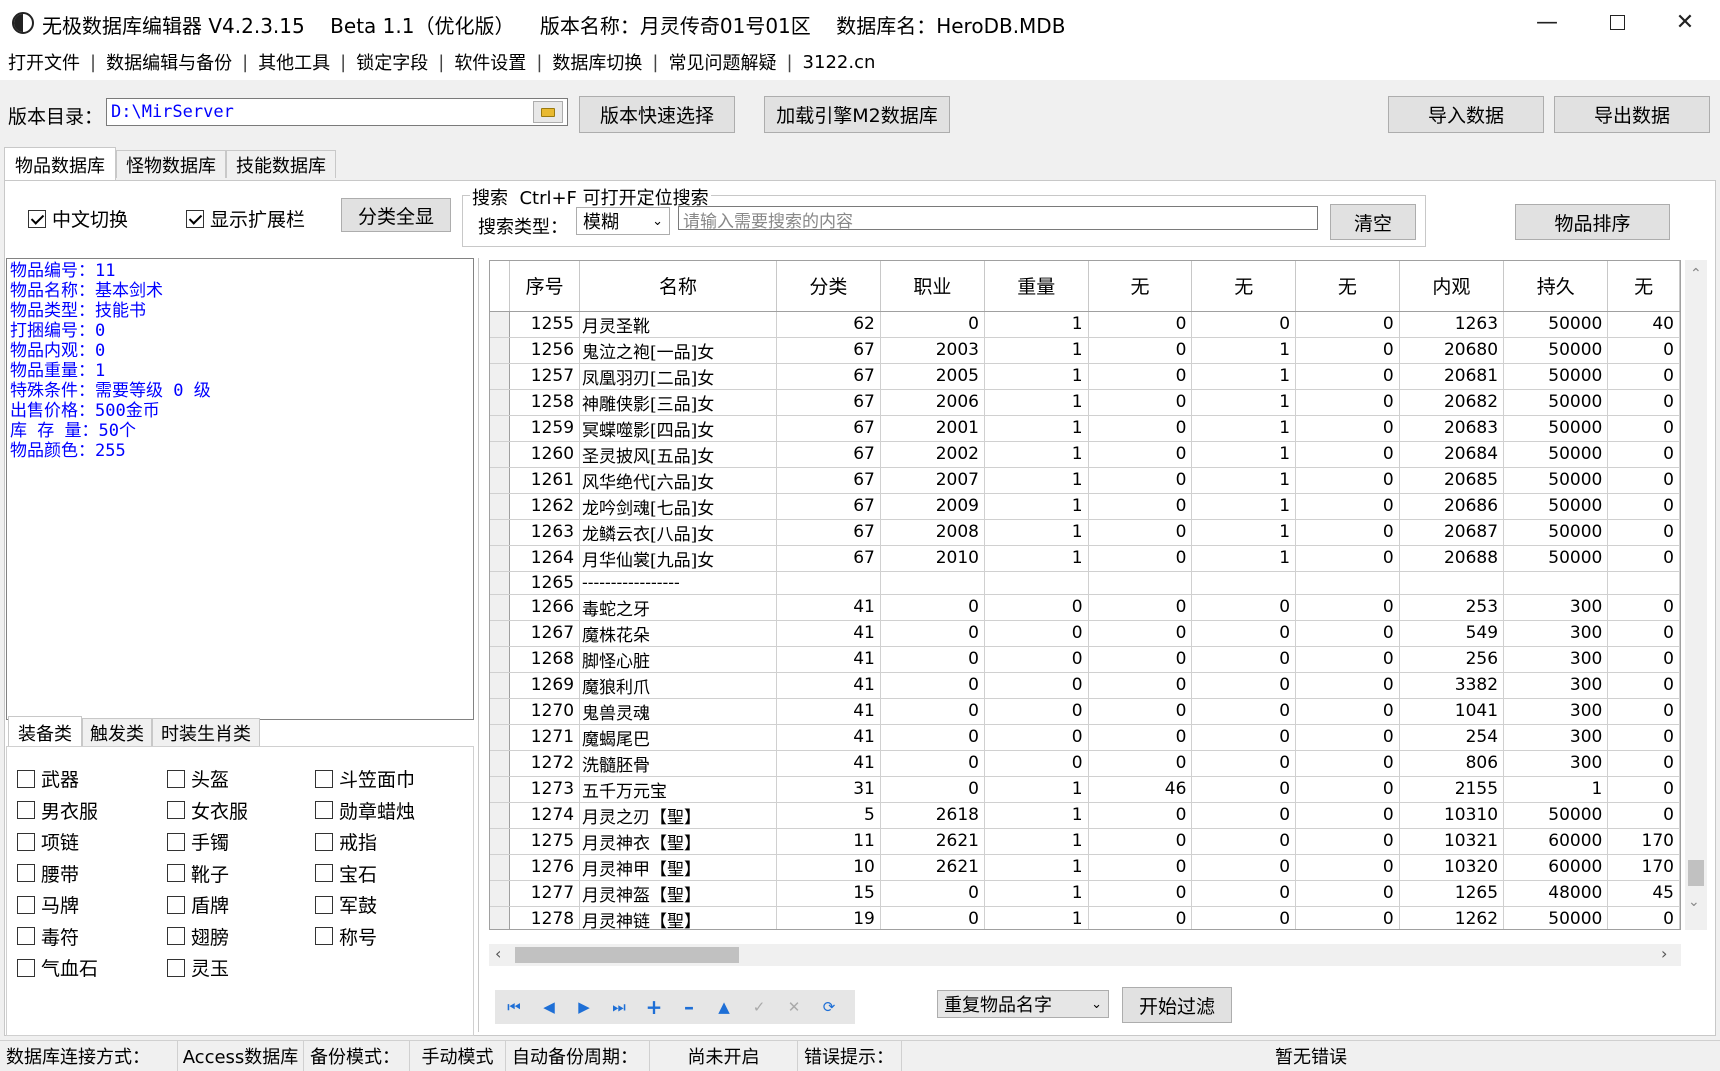 The image size is (1720, 1071). What do you see at coordinates (346, 873) in the screenshot?
I see `category-checkbox: 宝石` at bounding box center [346, 873].